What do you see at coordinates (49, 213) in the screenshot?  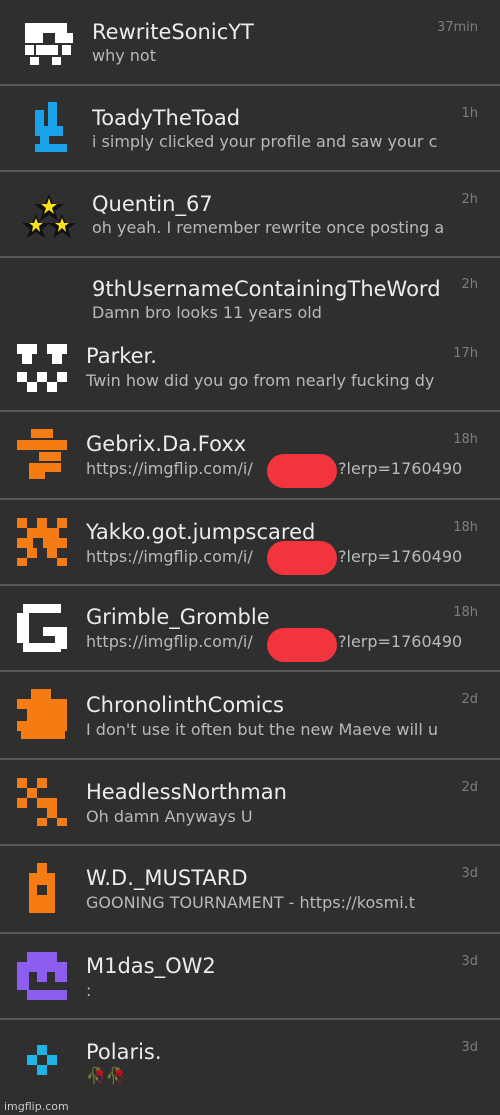 I see `stars-avatar-icon` at bounding box center [49, 213].